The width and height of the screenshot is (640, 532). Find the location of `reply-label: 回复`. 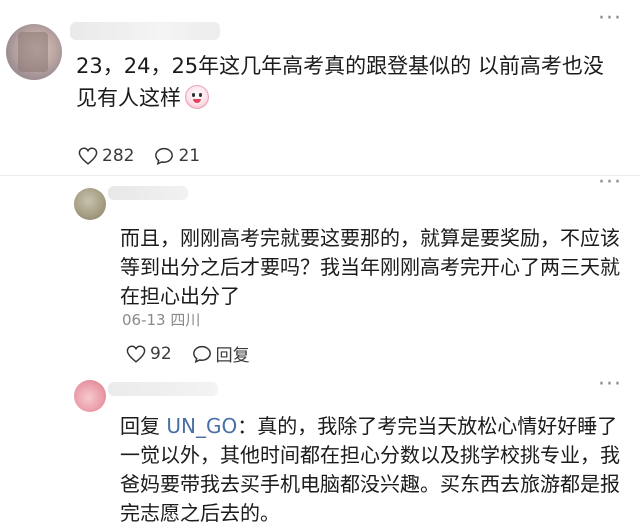

reply-label: 回复 is located at coordinates (232, 356).